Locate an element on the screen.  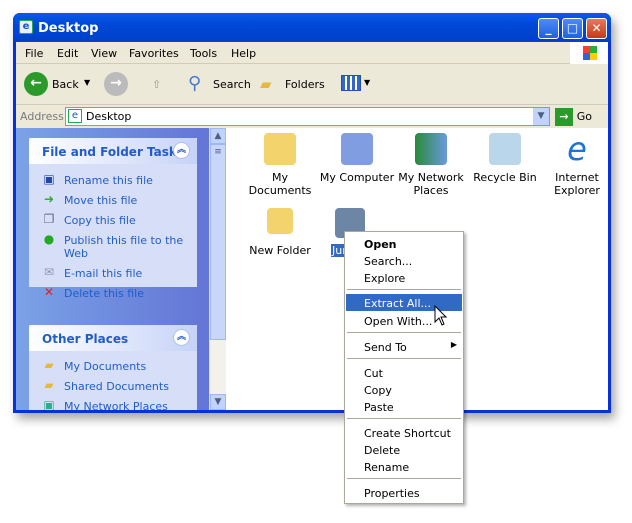
menu-create-shortcut: Create Shortcut is located at coordinates (404, 432).